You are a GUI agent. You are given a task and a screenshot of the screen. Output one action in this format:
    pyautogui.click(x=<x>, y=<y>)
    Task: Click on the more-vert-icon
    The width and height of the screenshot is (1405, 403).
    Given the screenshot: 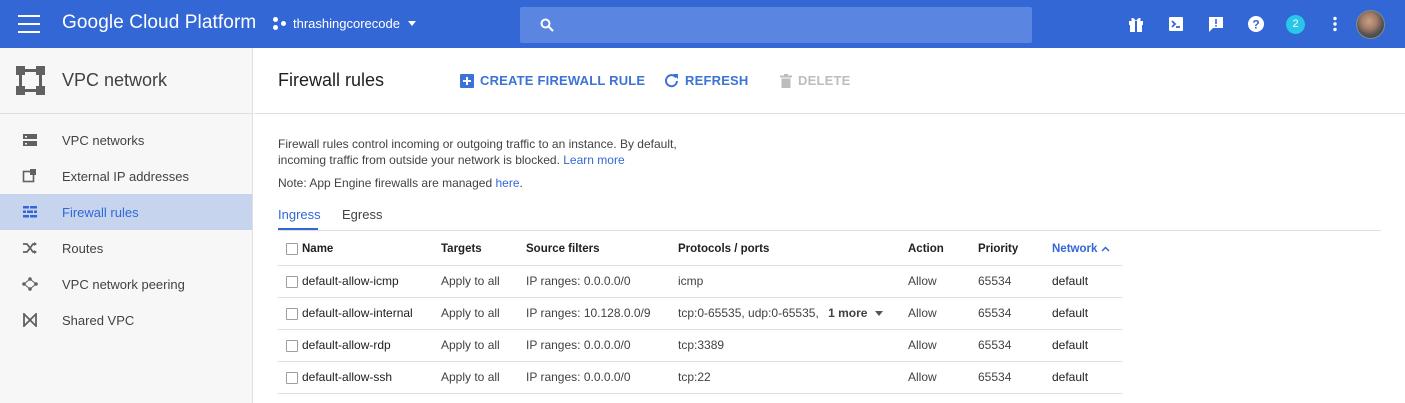 What is the action you would take?
    pyautogui.click(x=1335, y=24)
    